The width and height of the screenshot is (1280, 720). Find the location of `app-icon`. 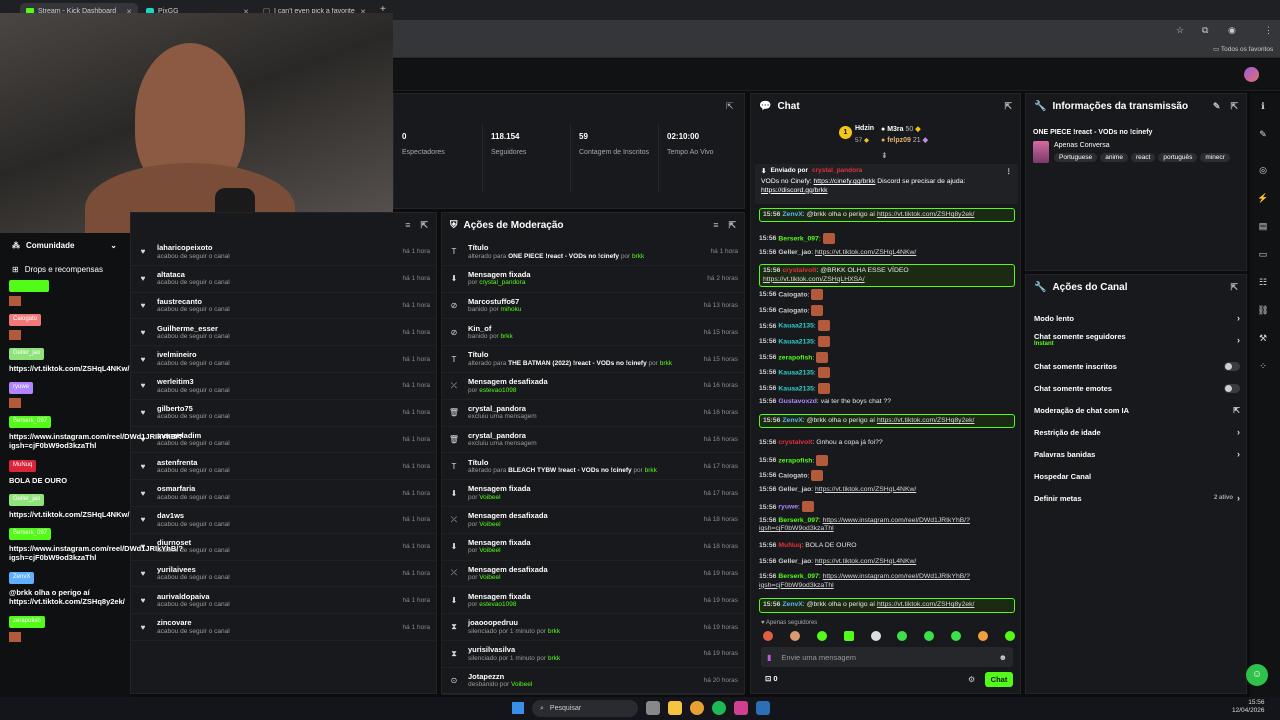

app-icon is located at coordinates (741, 708).